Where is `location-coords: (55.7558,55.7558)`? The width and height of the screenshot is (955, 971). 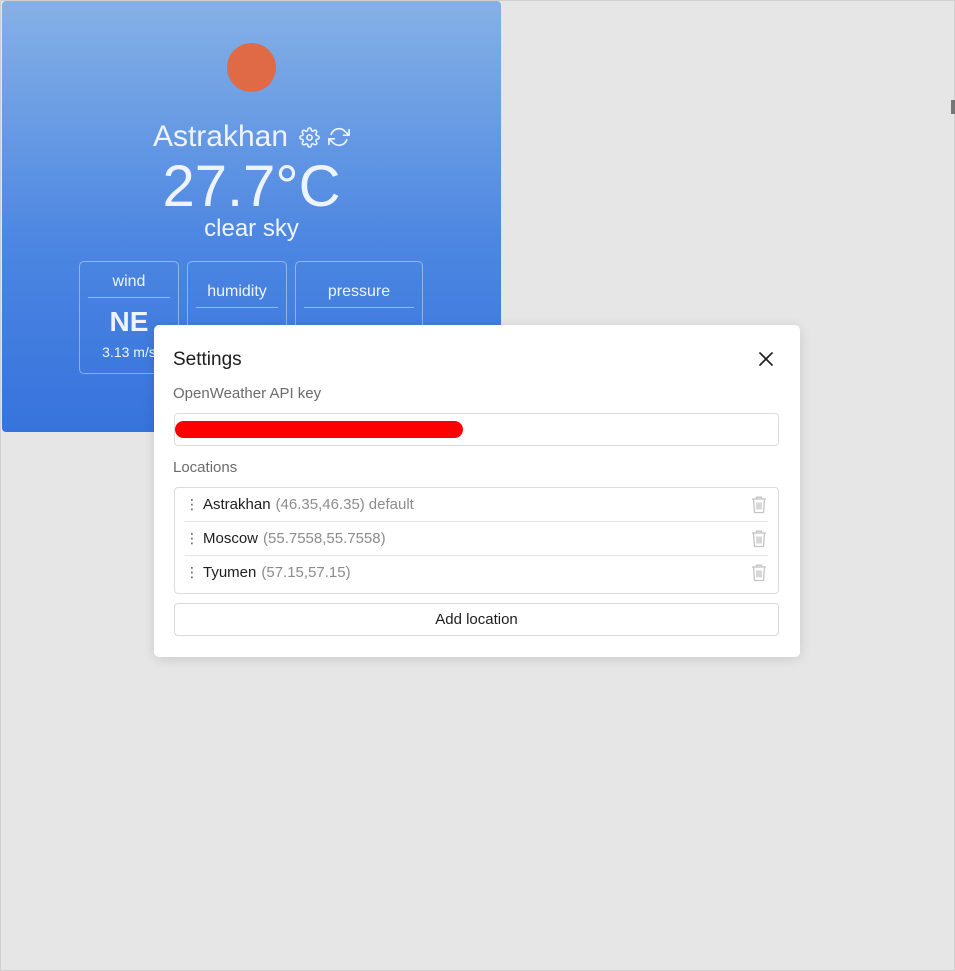
location-coords: (55.7558,55.7558) is located at coordinates (324, 538).